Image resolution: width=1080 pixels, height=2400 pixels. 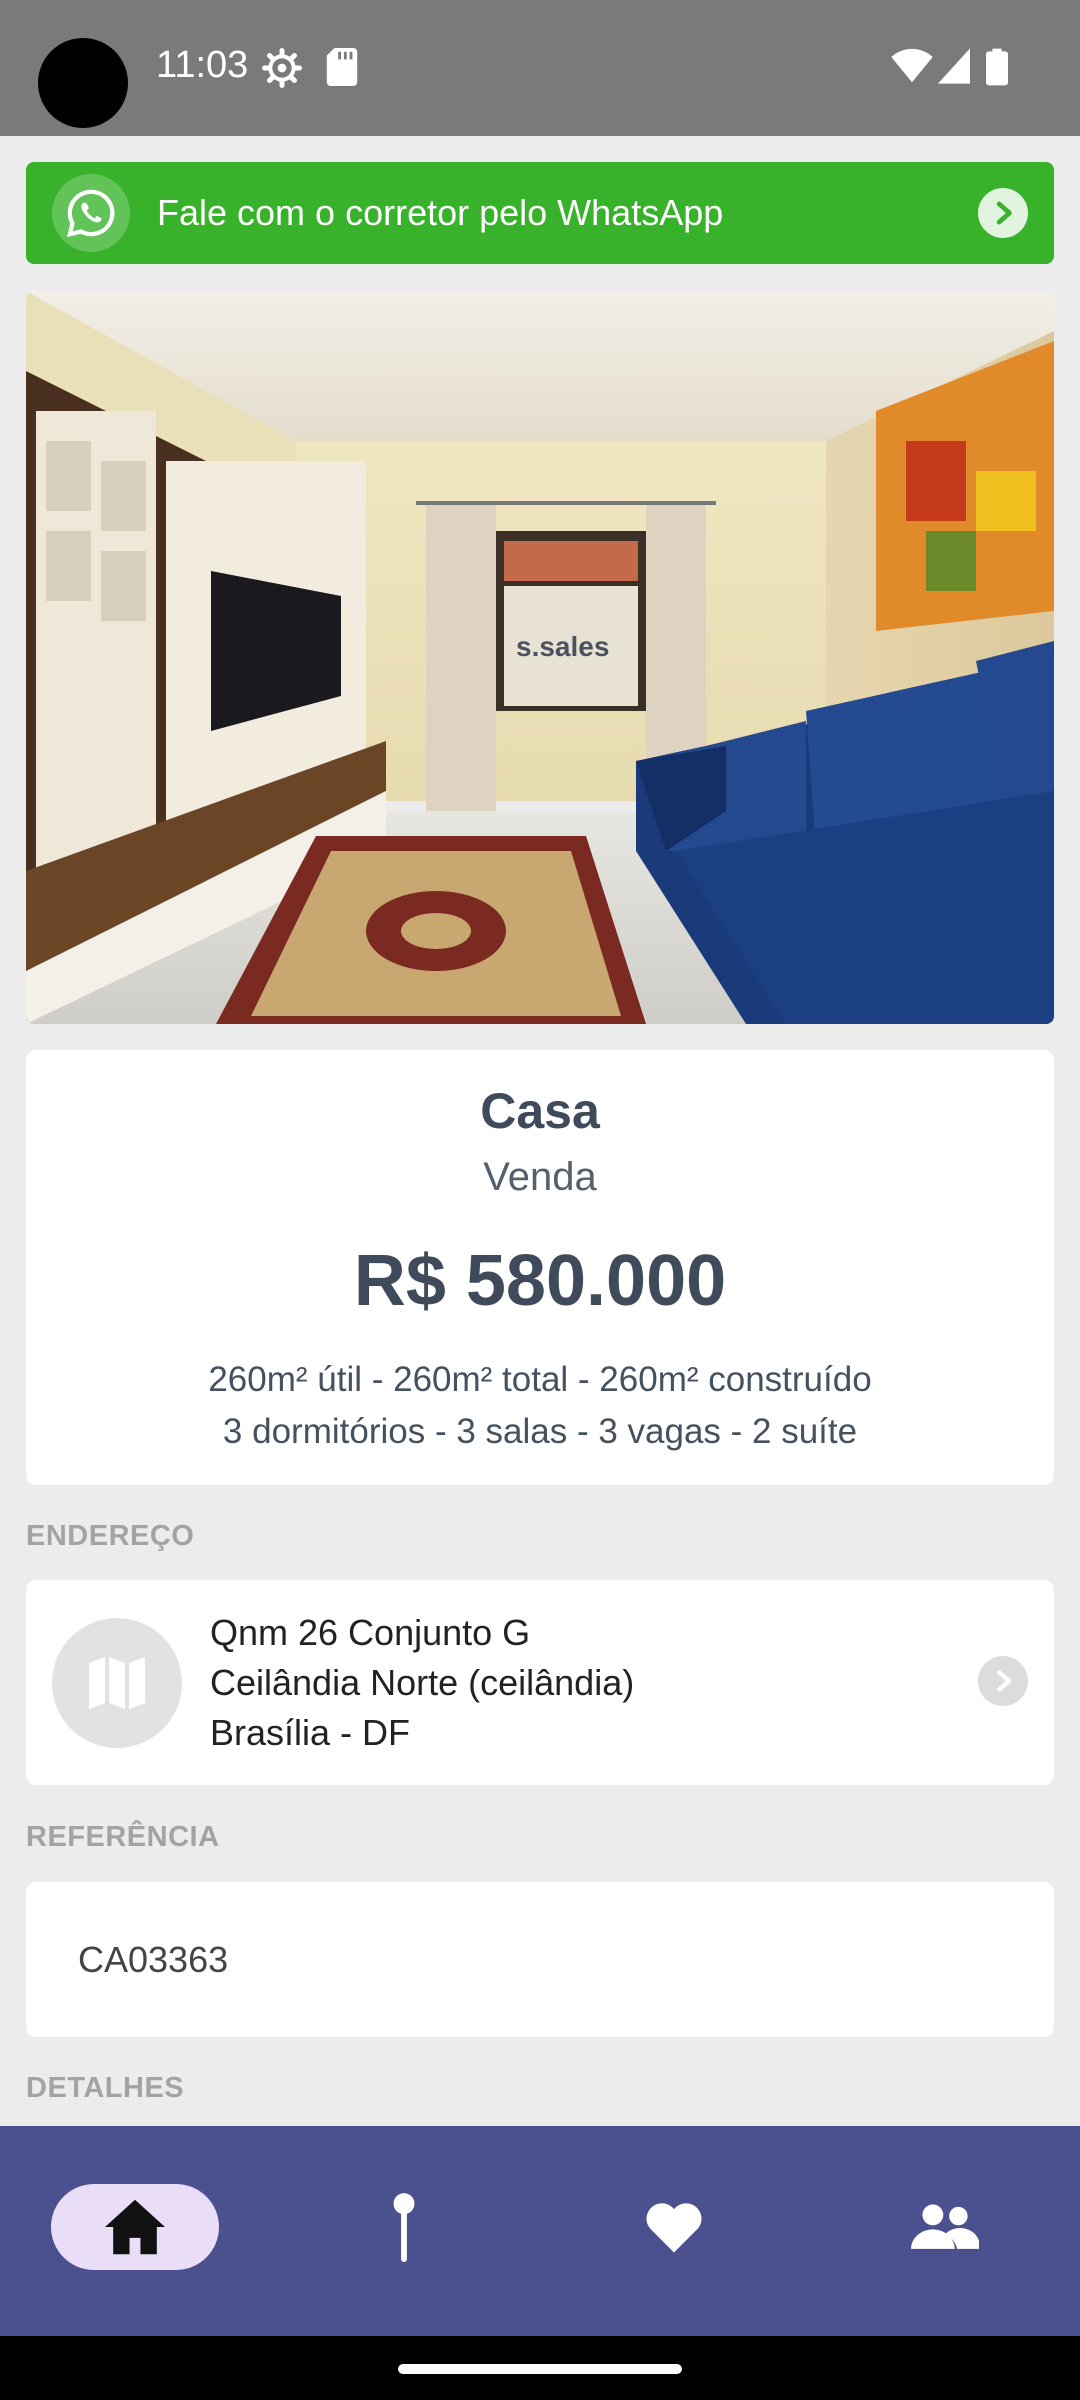 What do you see at coordinates (202, 65) in the screenshot?
I see `status-time: 11:03` at bounding box center [202, 65].